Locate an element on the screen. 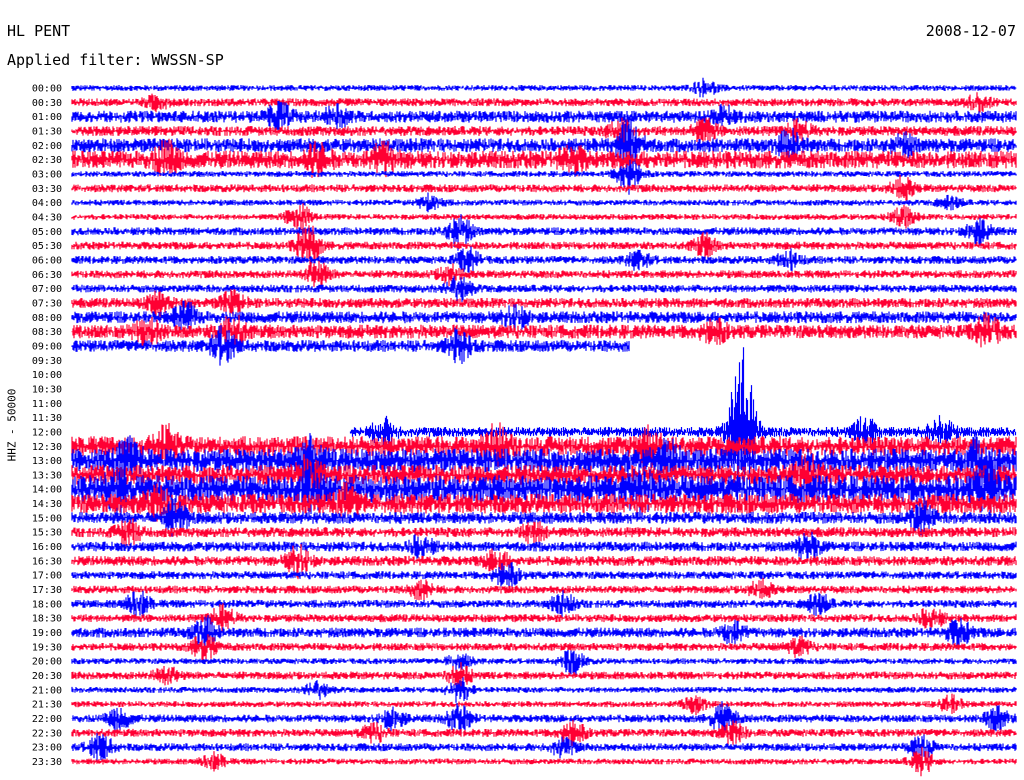 This screenshot has width=1024, height=780. time-label: 16:00 is located at coordinates (47, 547).